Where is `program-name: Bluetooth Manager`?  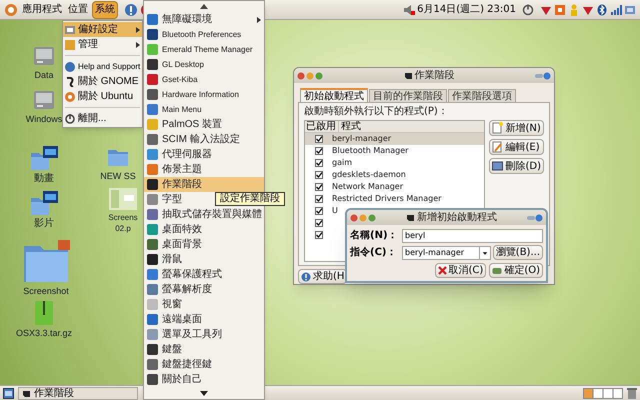
program-name: Bluetooth Manager is located at coordinates (370, 151).